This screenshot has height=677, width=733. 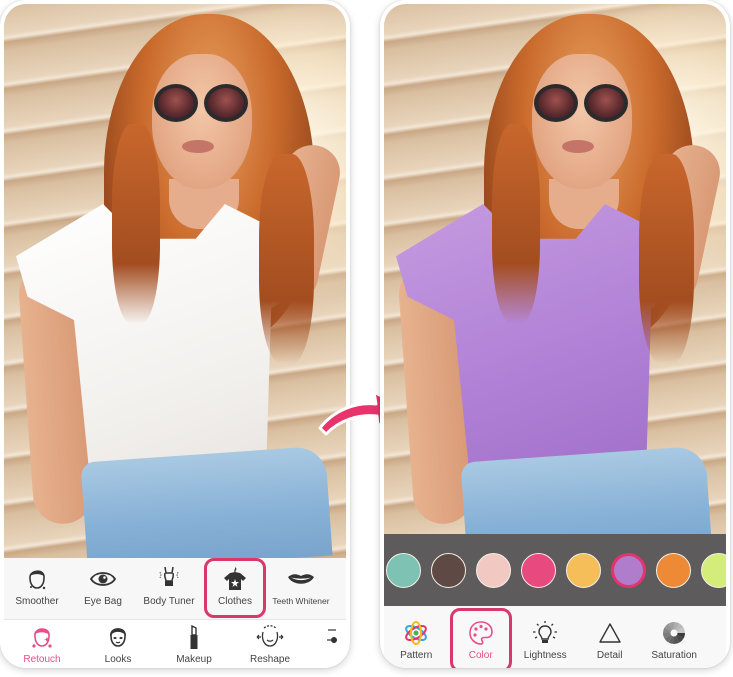 What do you see at coordinates (194, 637) in the screenshot?
I see `lipstick-icon` at bounding box center [194, 637].